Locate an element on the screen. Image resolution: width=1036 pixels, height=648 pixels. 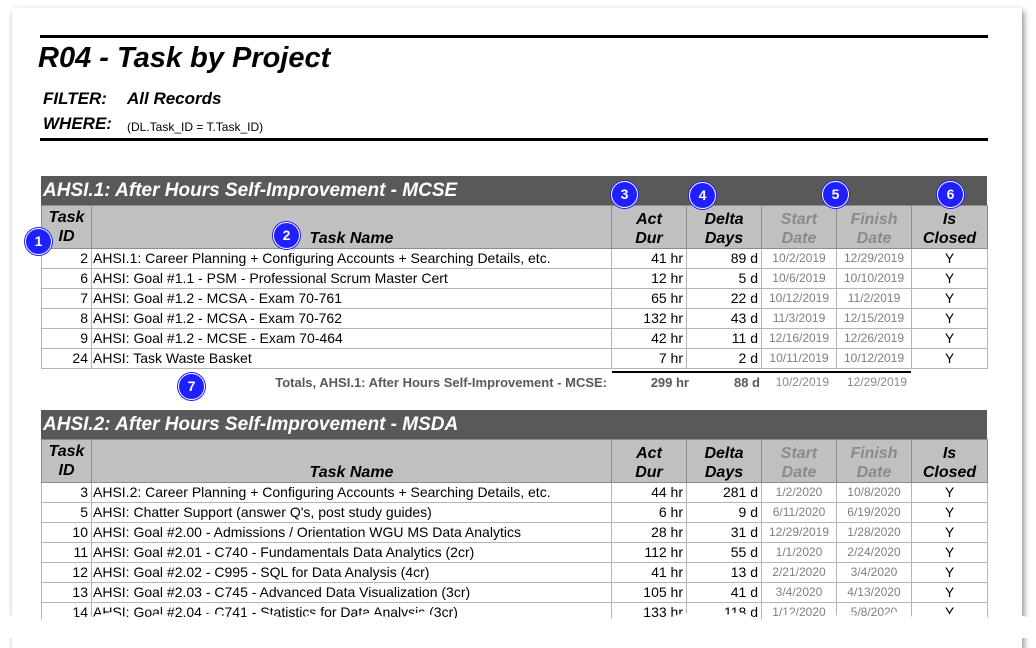
finish-date: 12/26/2019 is located at coordinates (874, 338).